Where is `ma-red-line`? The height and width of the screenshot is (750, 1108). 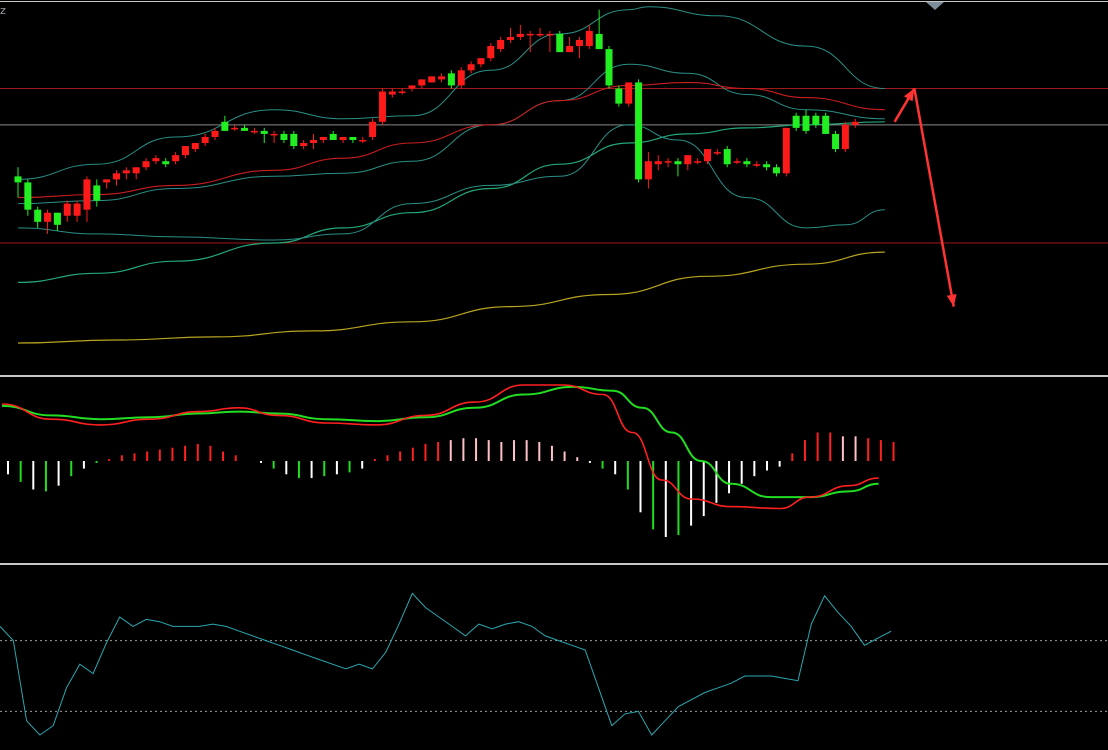 ma-red-line is located at coordinates (451, 140).